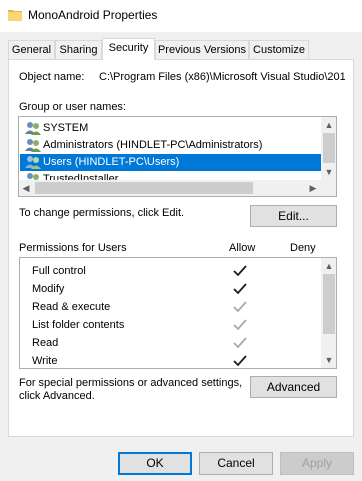 The height and width of the screenshot is (481, 362). I want to click on tab-label: Customize, so click(279, 50).